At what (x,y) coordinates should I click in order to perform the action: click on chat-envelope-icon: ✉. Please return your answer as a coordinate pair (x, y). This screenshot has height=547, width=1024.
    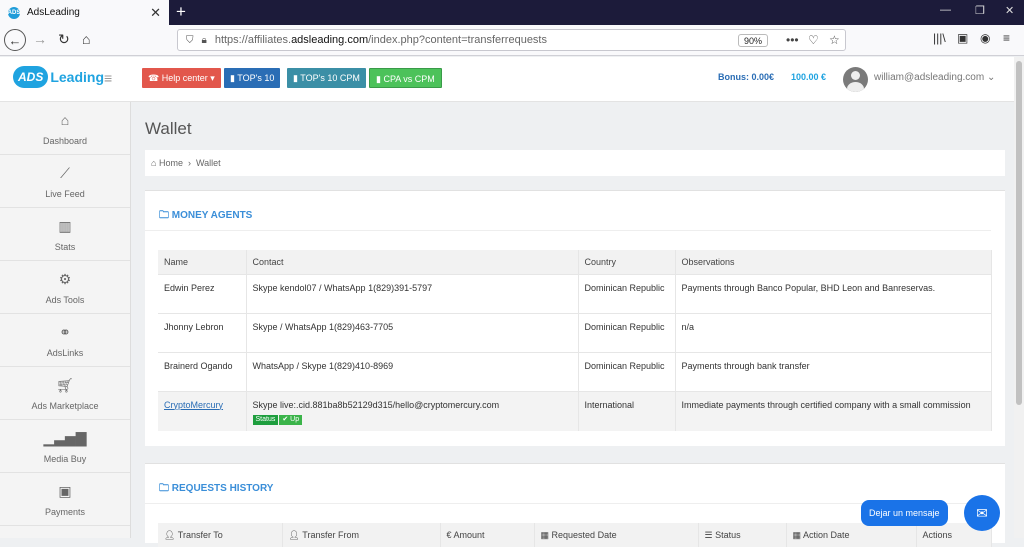
    Looking at the image, I should click on (982, 513).